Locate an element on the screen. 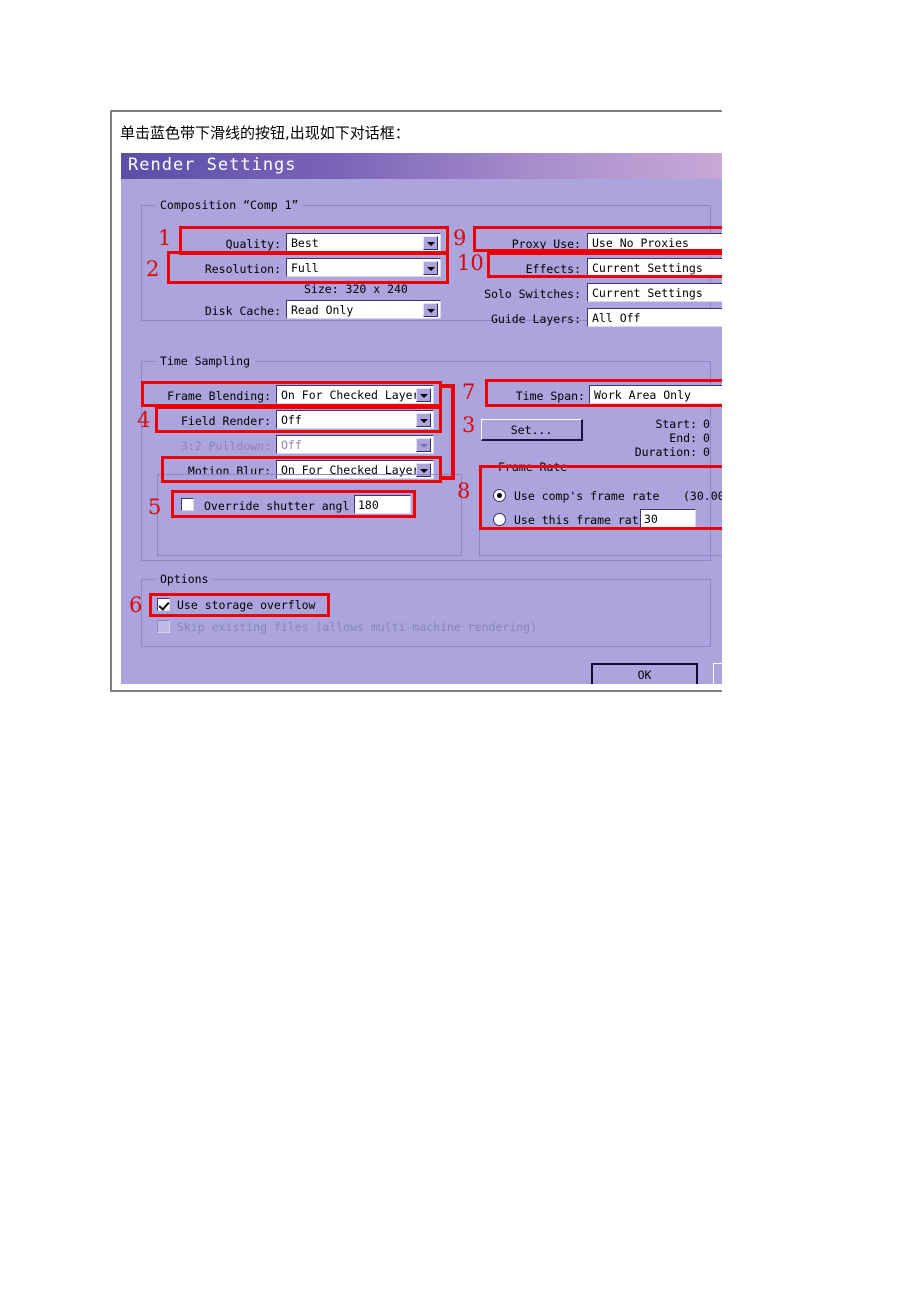 The image size is (920, 1302). end-label: End: is located at coordinates (683, 438).